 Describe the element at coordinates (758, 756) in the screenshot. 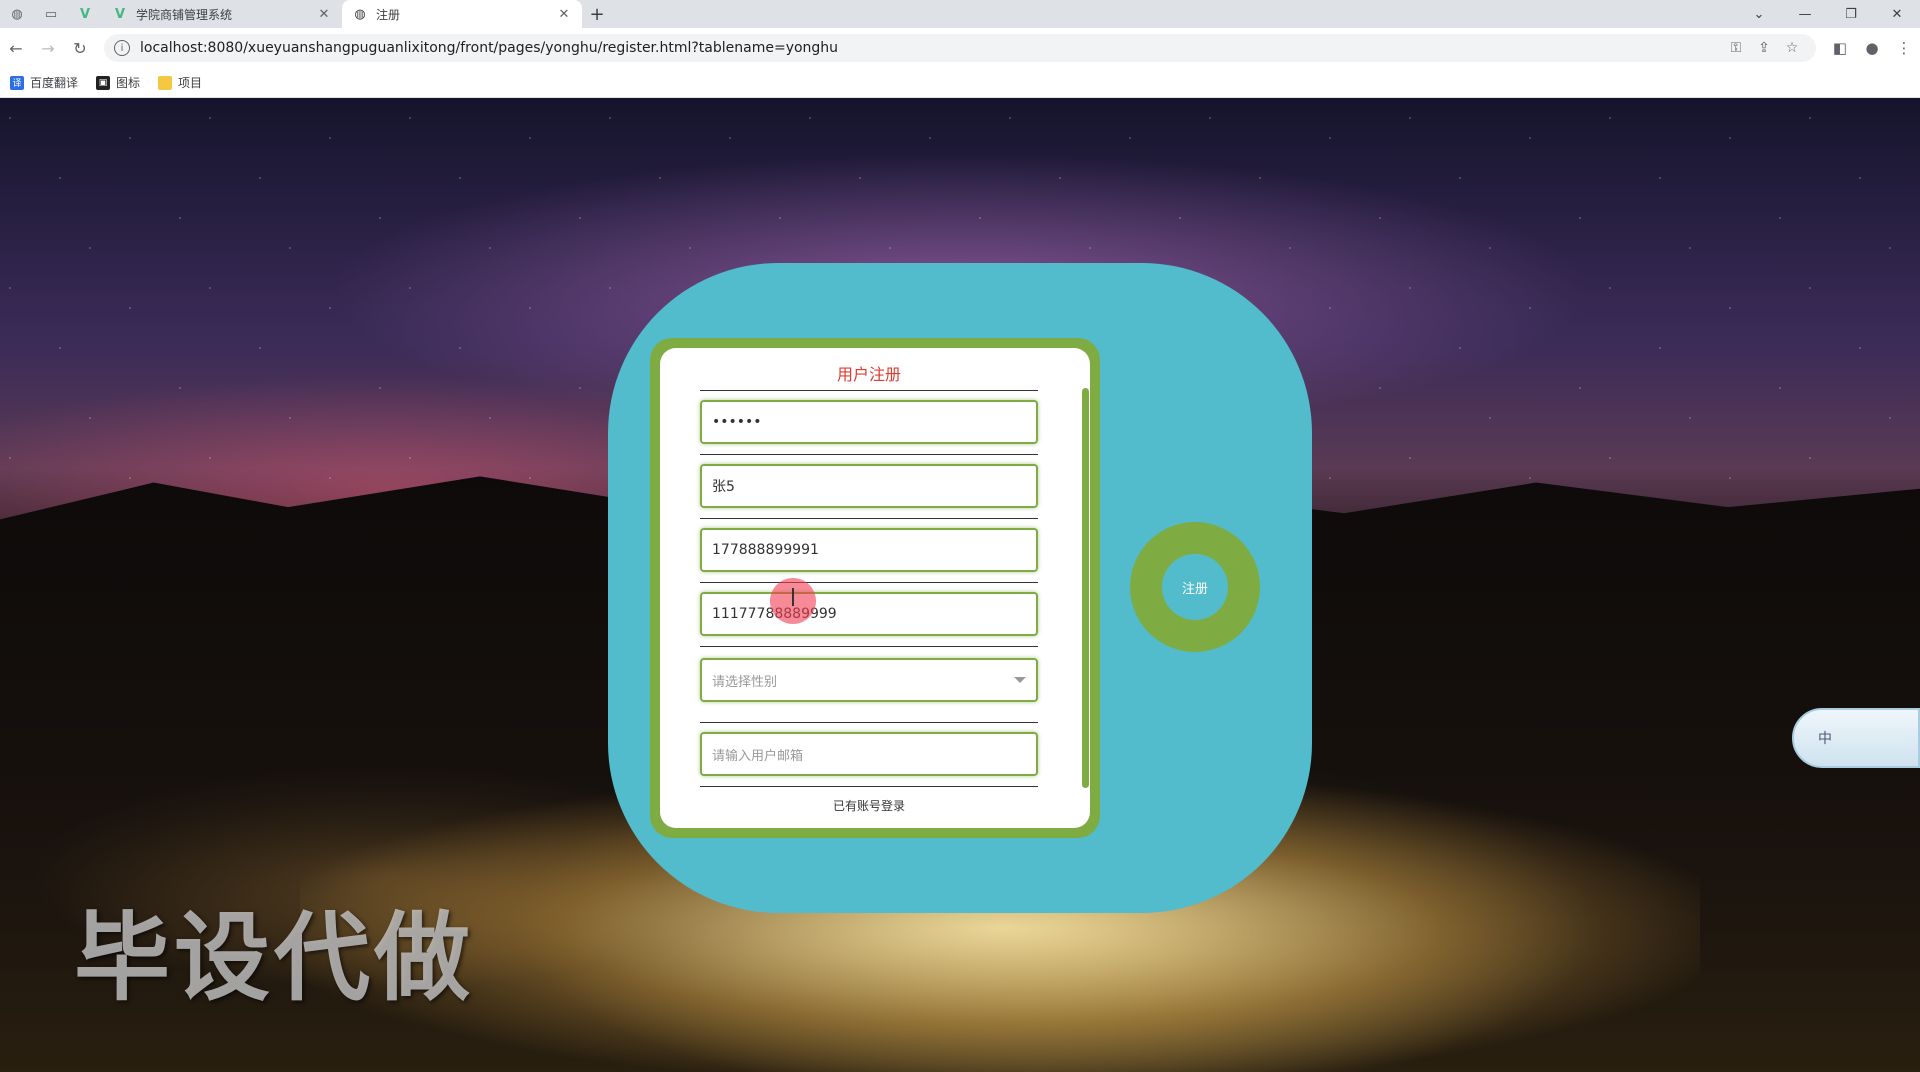

I see `email-placeholder: 请输入用户邮箱` at that location.